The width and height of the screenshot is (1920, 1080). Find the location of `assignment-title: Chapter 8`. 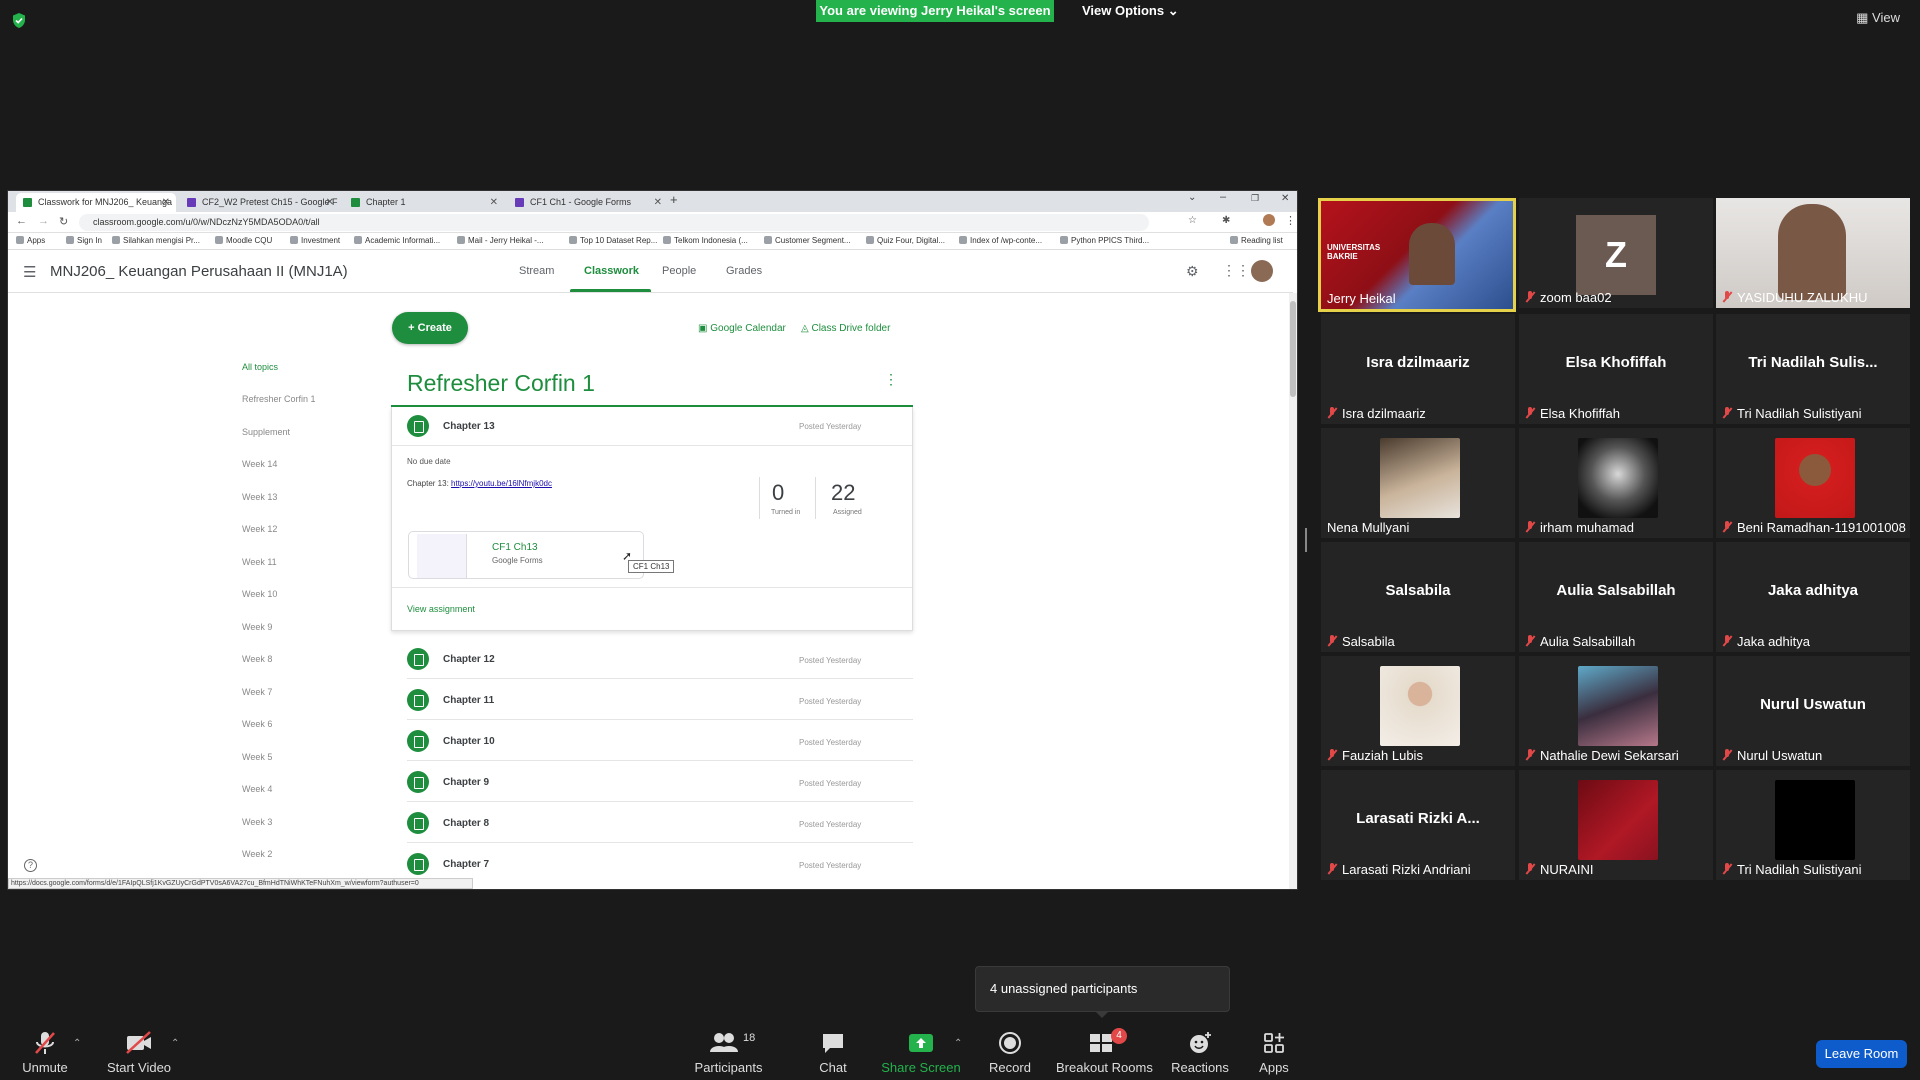

assignment-title: Chapter 8 is located at coordinates (466, 823).